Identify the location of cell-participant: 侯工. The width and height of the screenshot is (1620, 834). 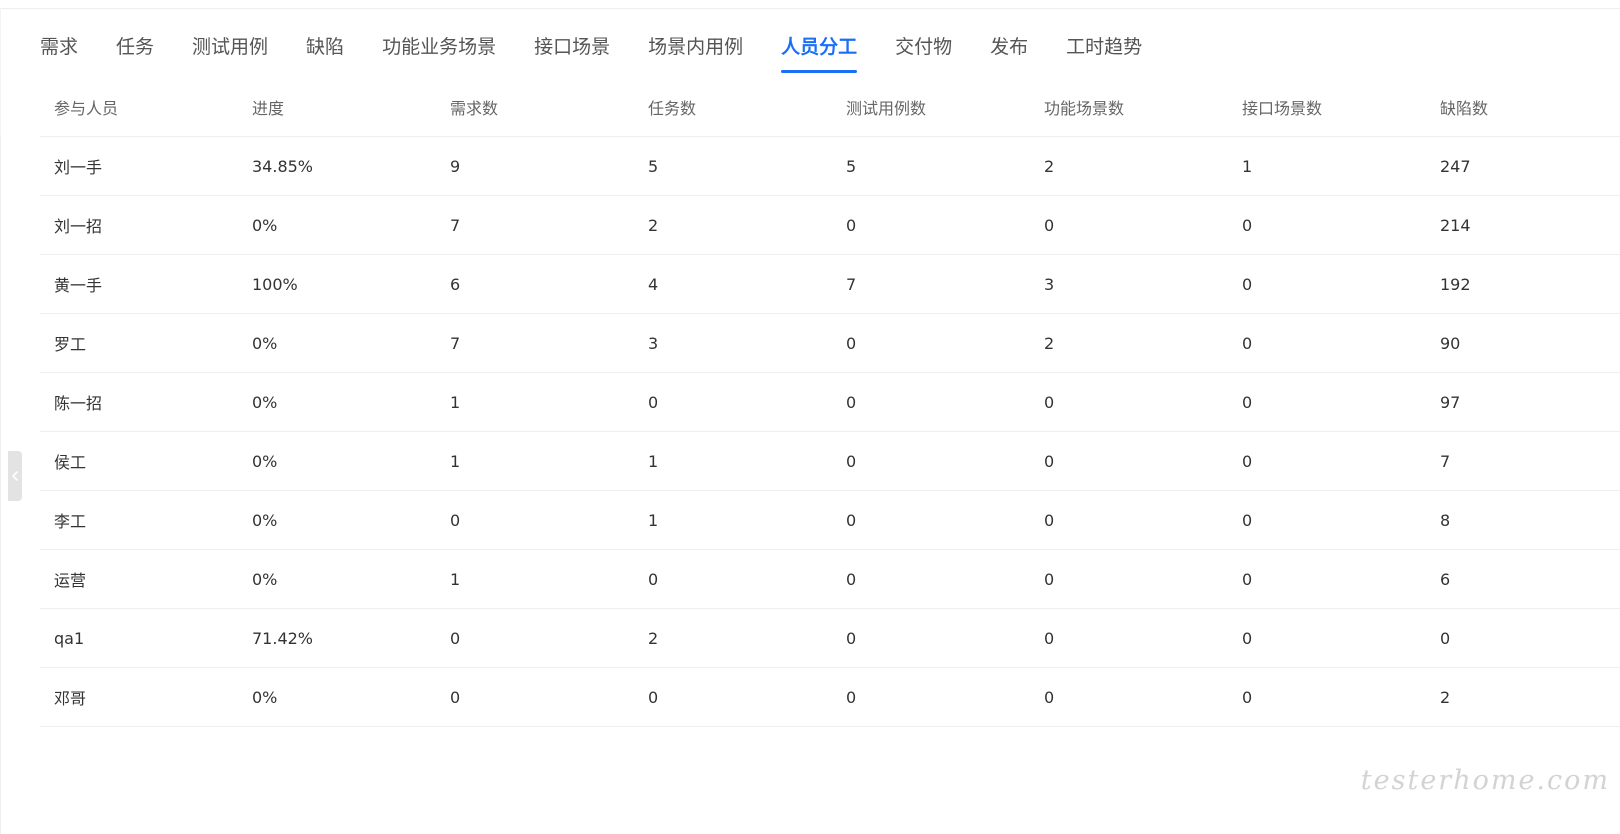
(139, 461).